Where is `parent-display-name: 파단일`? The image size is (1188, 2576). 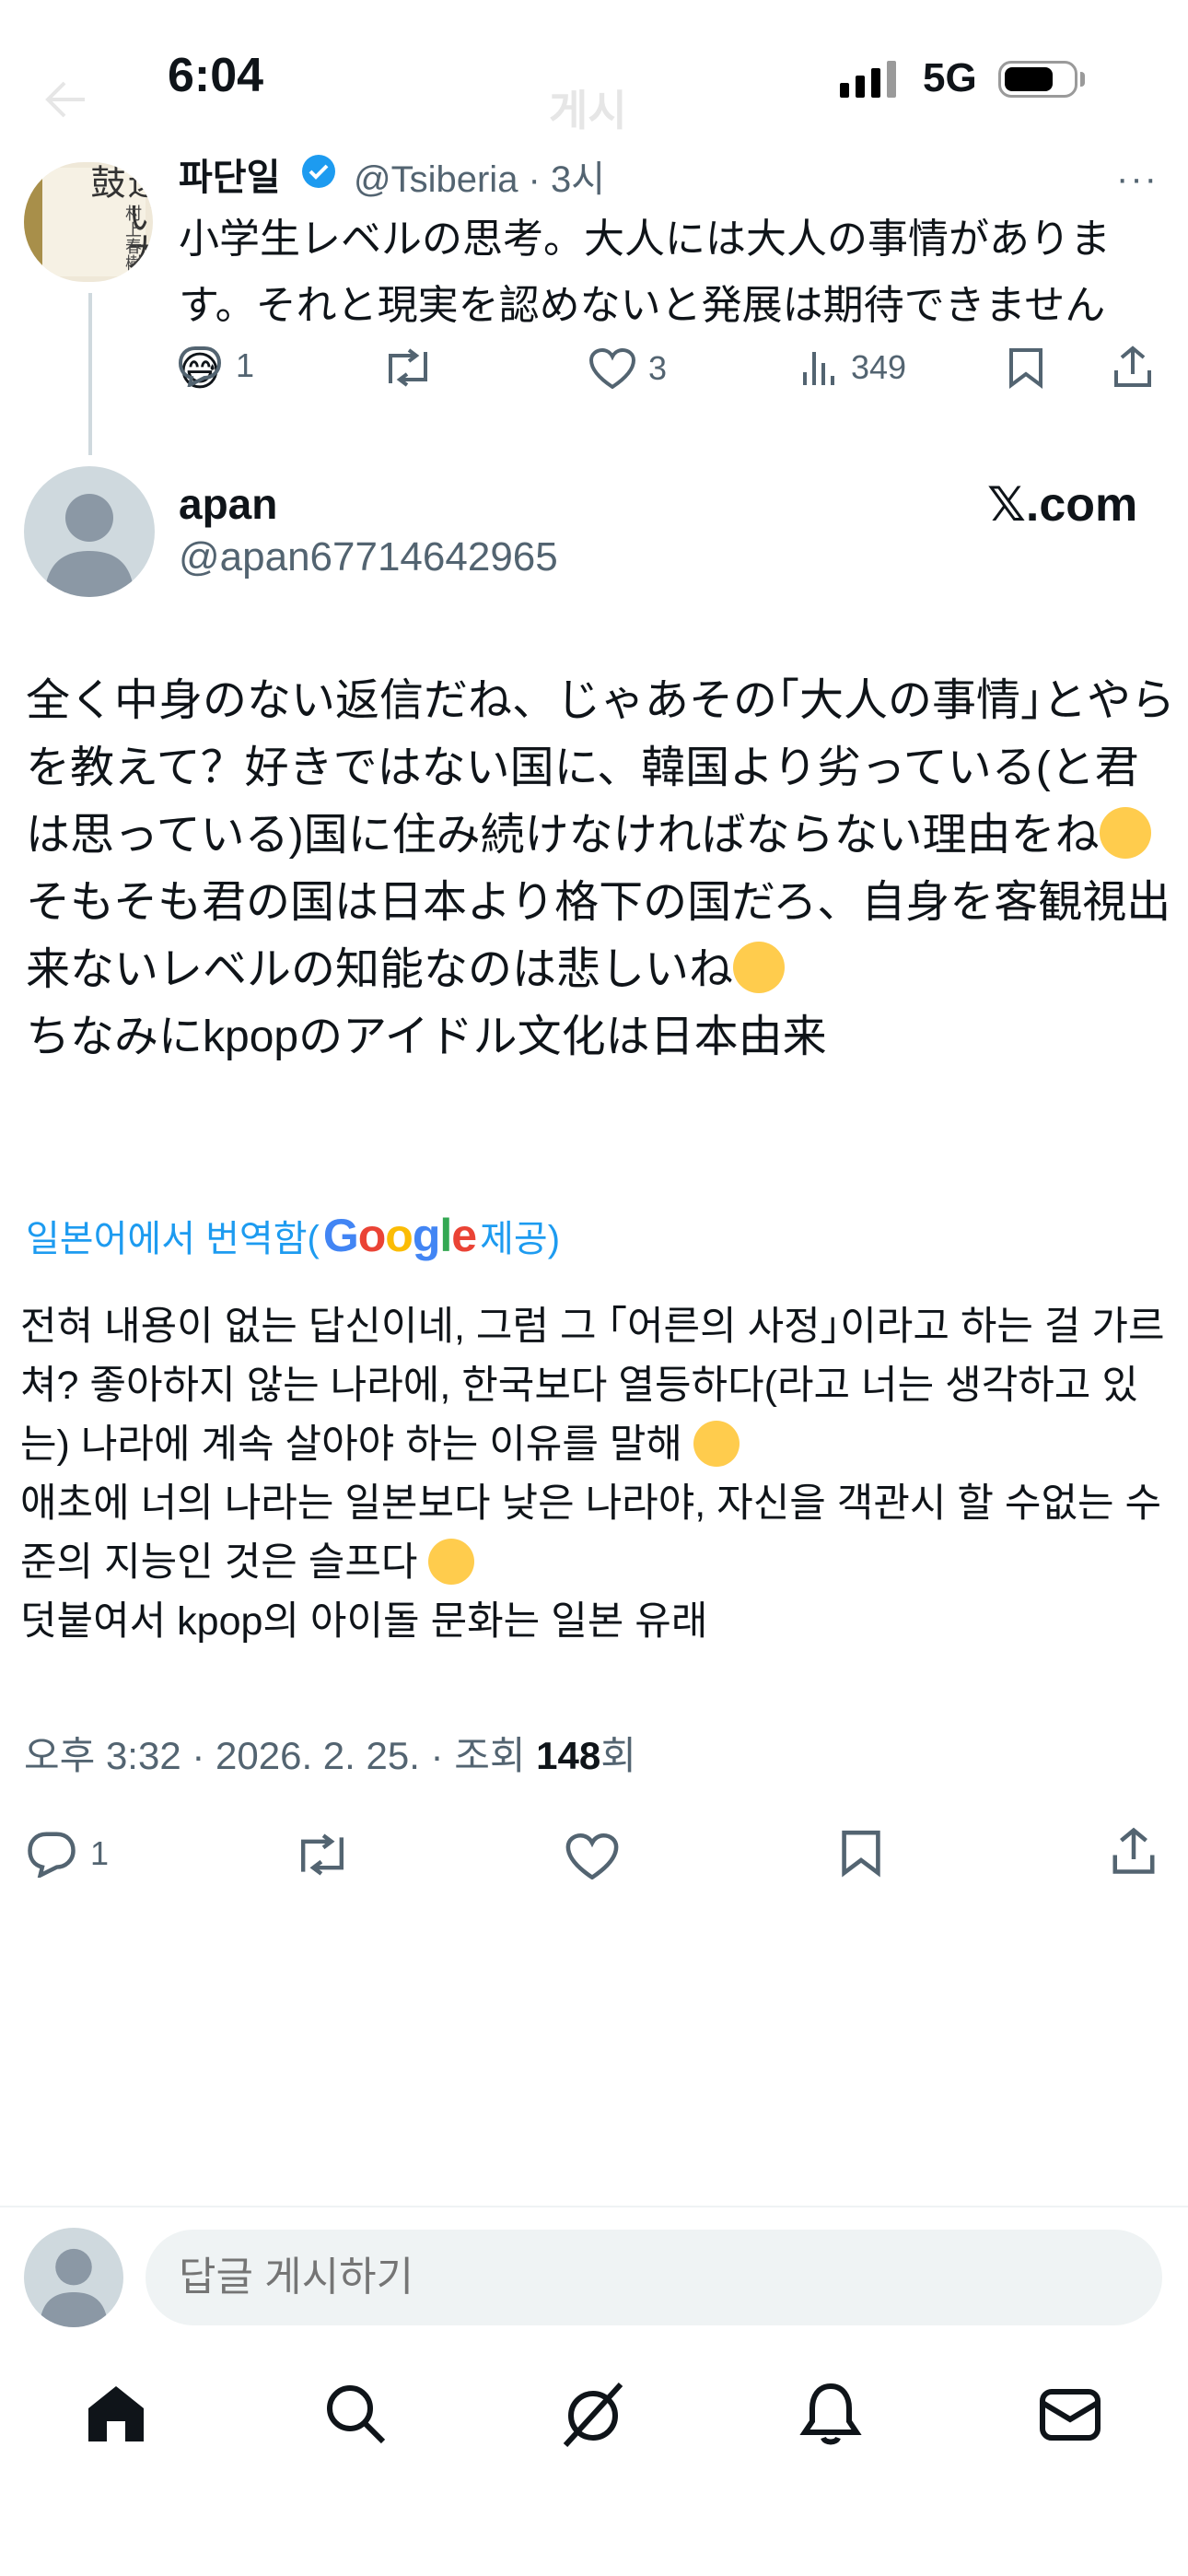
parent-display-name: 파단일 is located at coordinates (230, 174).